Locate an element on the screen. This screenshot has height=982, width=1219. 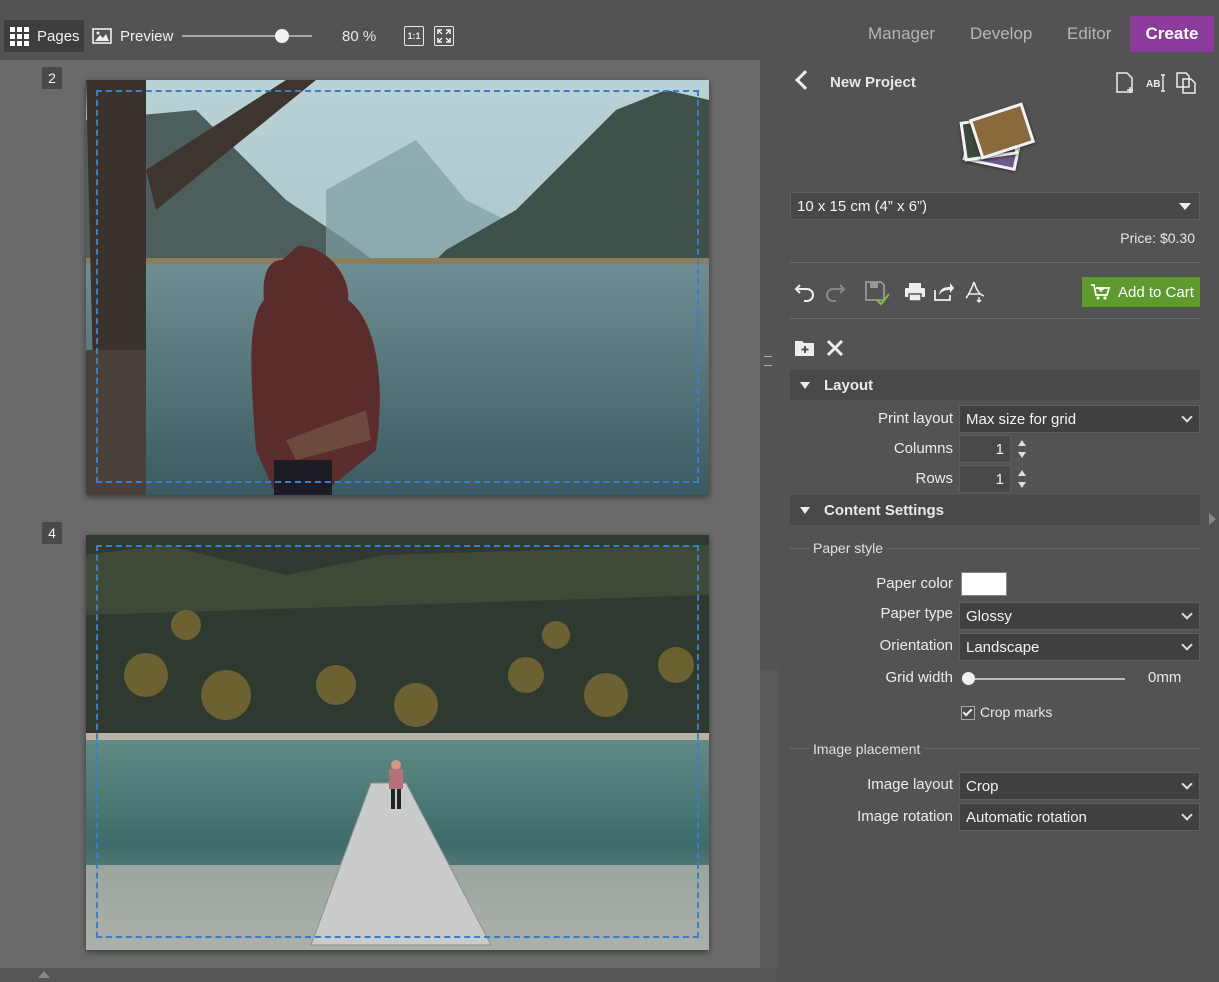
add-folder-icon is located at coordinates (805, 348).